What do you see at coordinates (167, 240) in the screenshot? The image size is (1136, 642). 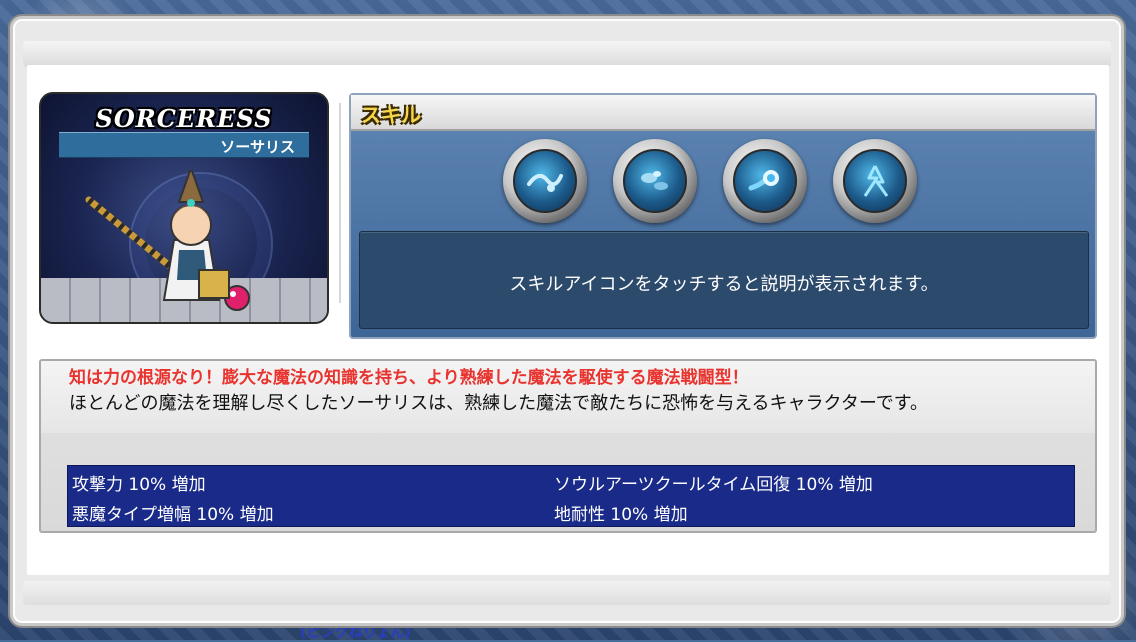 I see `sorceress-sprite` at bounding box center [167, 240].